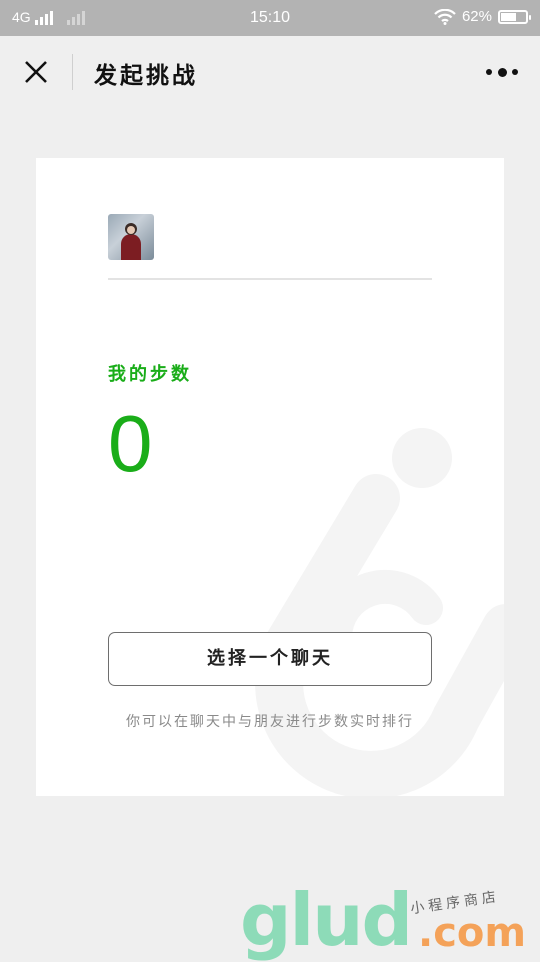 This screenshot has width=540, height=962. I want to click on status-right: 62%, so click(482, 16).